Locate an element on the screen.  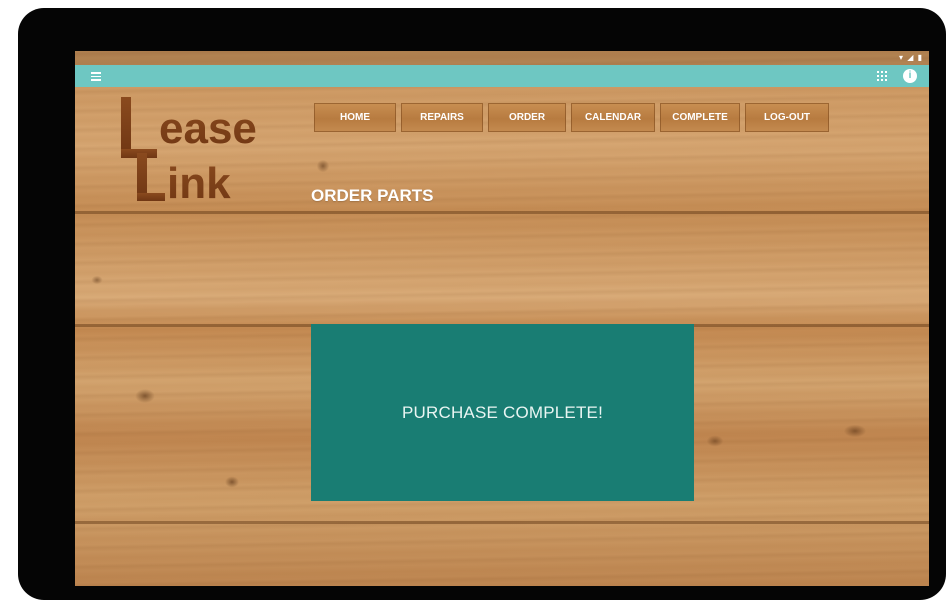
nav-home-button: HOME is located at coordinates (355, 117).